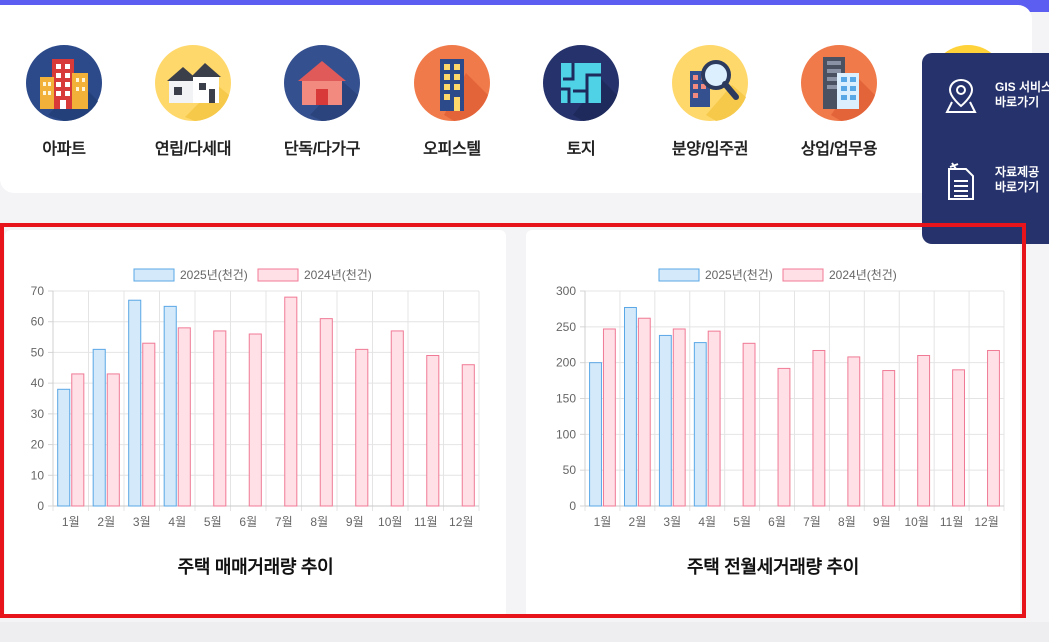 The width and height of the screenshot is (1049, 642). Describe the element at coordinates (985, 181) in the screenshot. I see `data-provision-link: 자료제공 바로가기` at that location.